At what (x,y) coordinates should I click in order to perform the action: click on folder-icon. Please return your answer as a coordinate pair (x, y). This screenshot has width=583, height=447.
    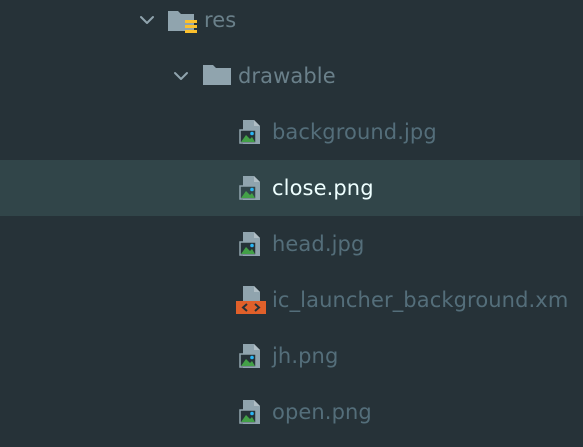
    Looking at the image, I should click on (217, 75).